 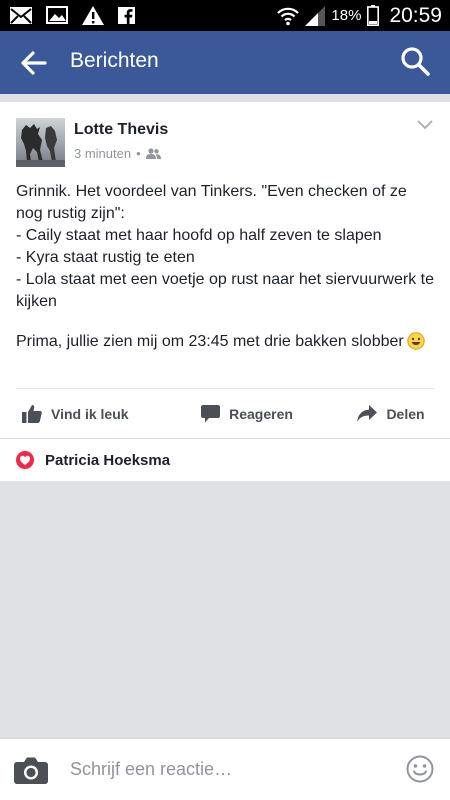 What do you see at coordinates (211, 413) in the screenshot?
I see `comment-icon` at bounding box center [211, 413].